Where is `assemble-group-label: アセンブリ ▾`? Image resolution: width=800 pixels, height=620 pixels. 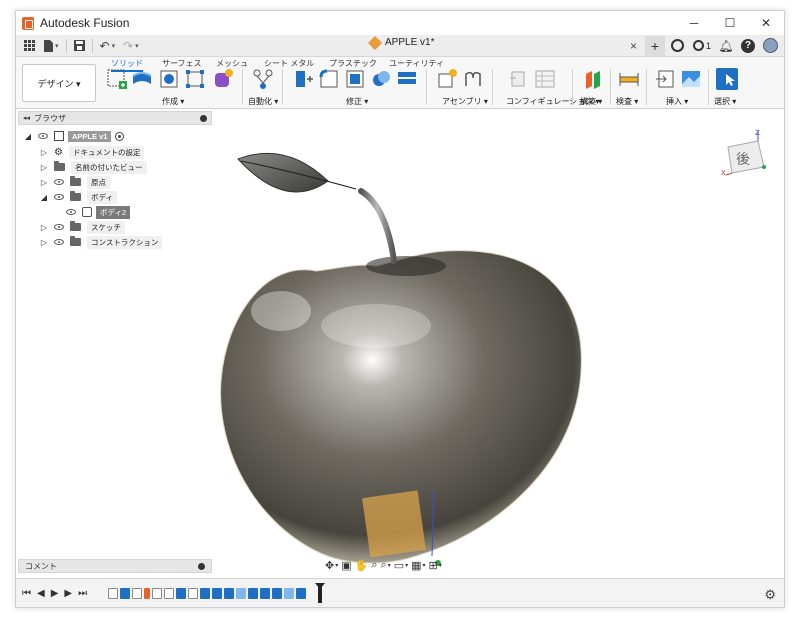 assemble-group-label: アセンブリ ▾ is located at coordinates (465, 101).